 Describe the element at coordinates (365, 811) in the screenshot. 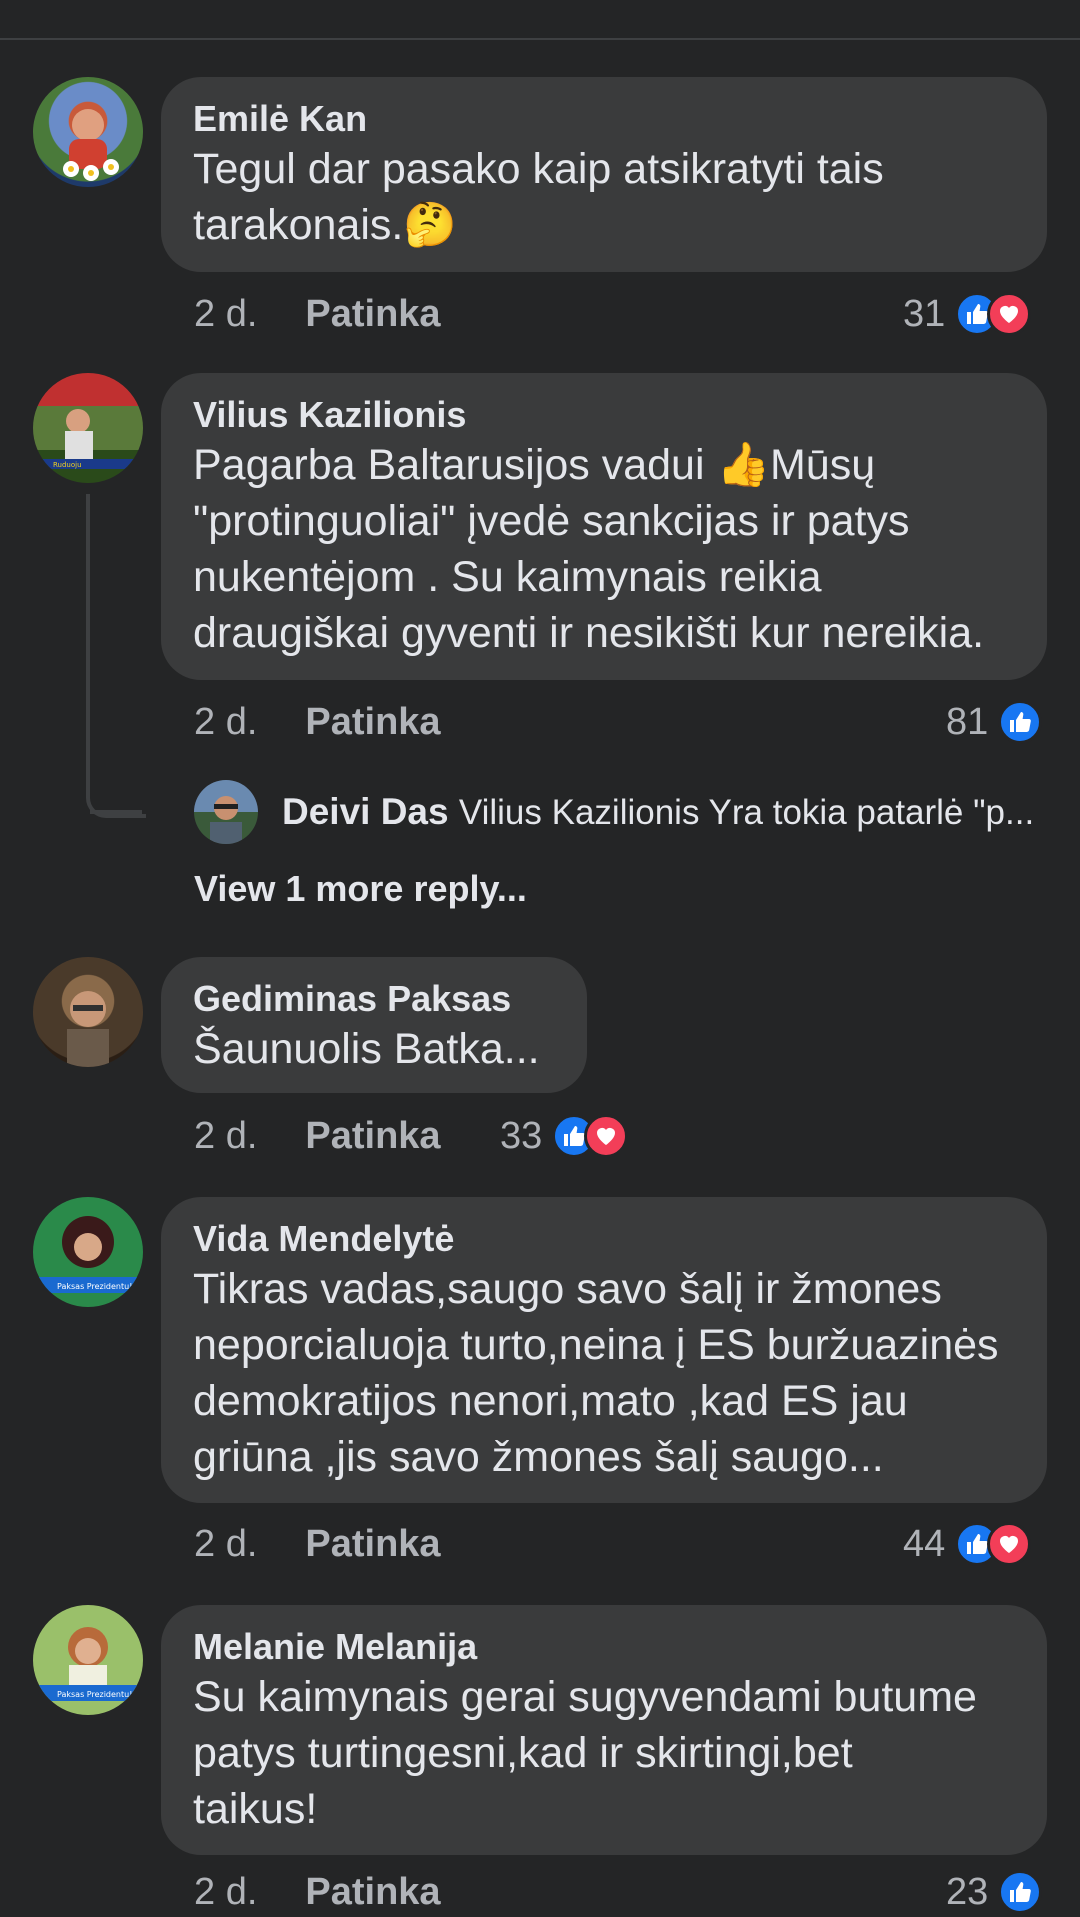

I see `reply-author: Deivi Das` at that location.